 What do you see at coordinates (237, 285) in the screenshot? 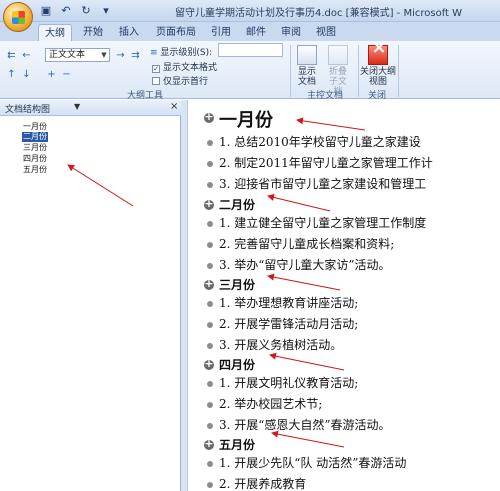
I see `heading-march: 三月份` at bounding box center [237, 285].